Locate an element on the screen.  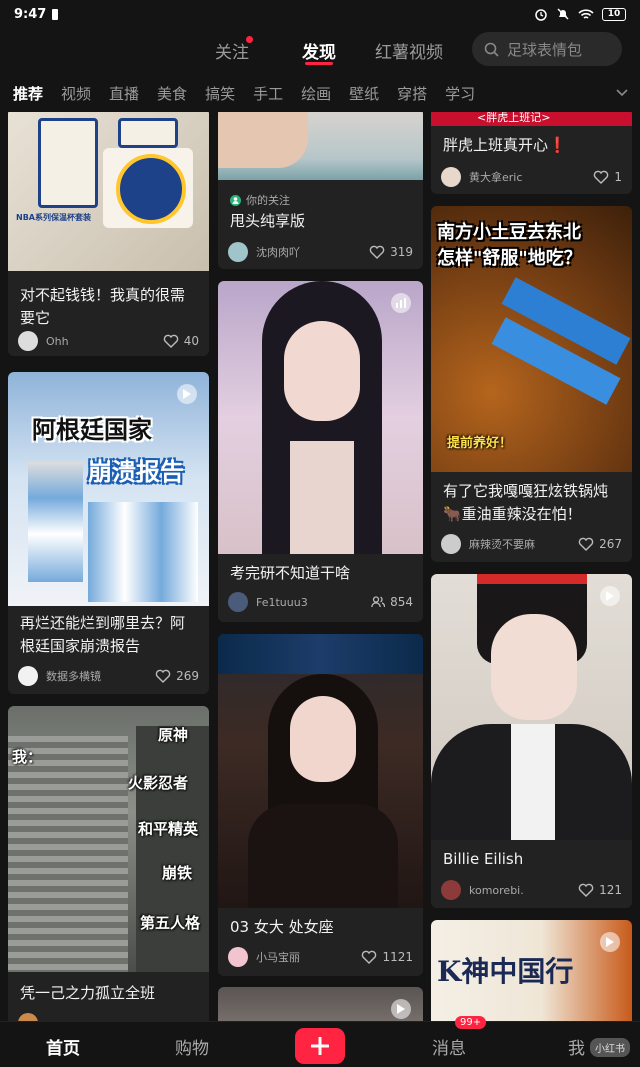
category-tab: 直播 is located at coordinates (124, 93).